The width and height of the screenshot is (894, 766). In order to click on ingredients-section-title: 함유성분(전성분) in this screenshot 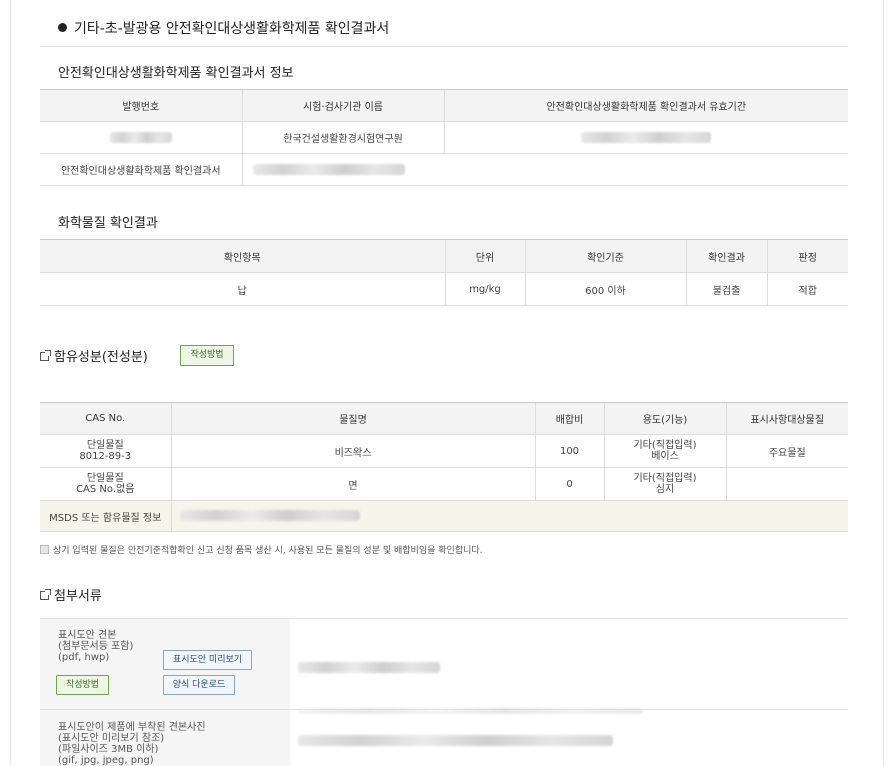, I will do `click(94, 355)`.